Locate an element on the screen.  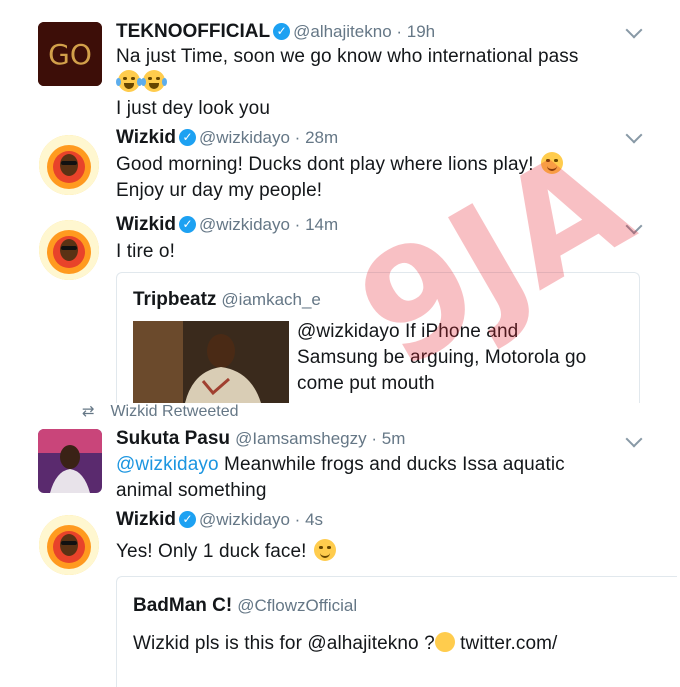
tweet-header: Wizkid ✓ @wizkidayo · 28m is located at coordinates (227, 137).